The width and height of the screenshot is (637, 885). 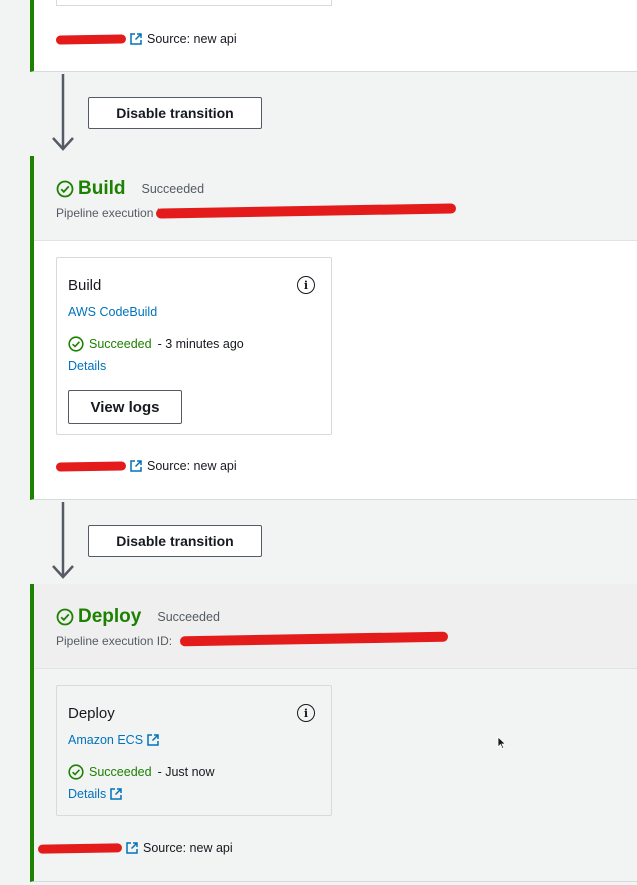 What do you see at coordinates (502, 743) in the screenshot?
I see `mouse-cursor-icon` at bounding box center [502, 743].